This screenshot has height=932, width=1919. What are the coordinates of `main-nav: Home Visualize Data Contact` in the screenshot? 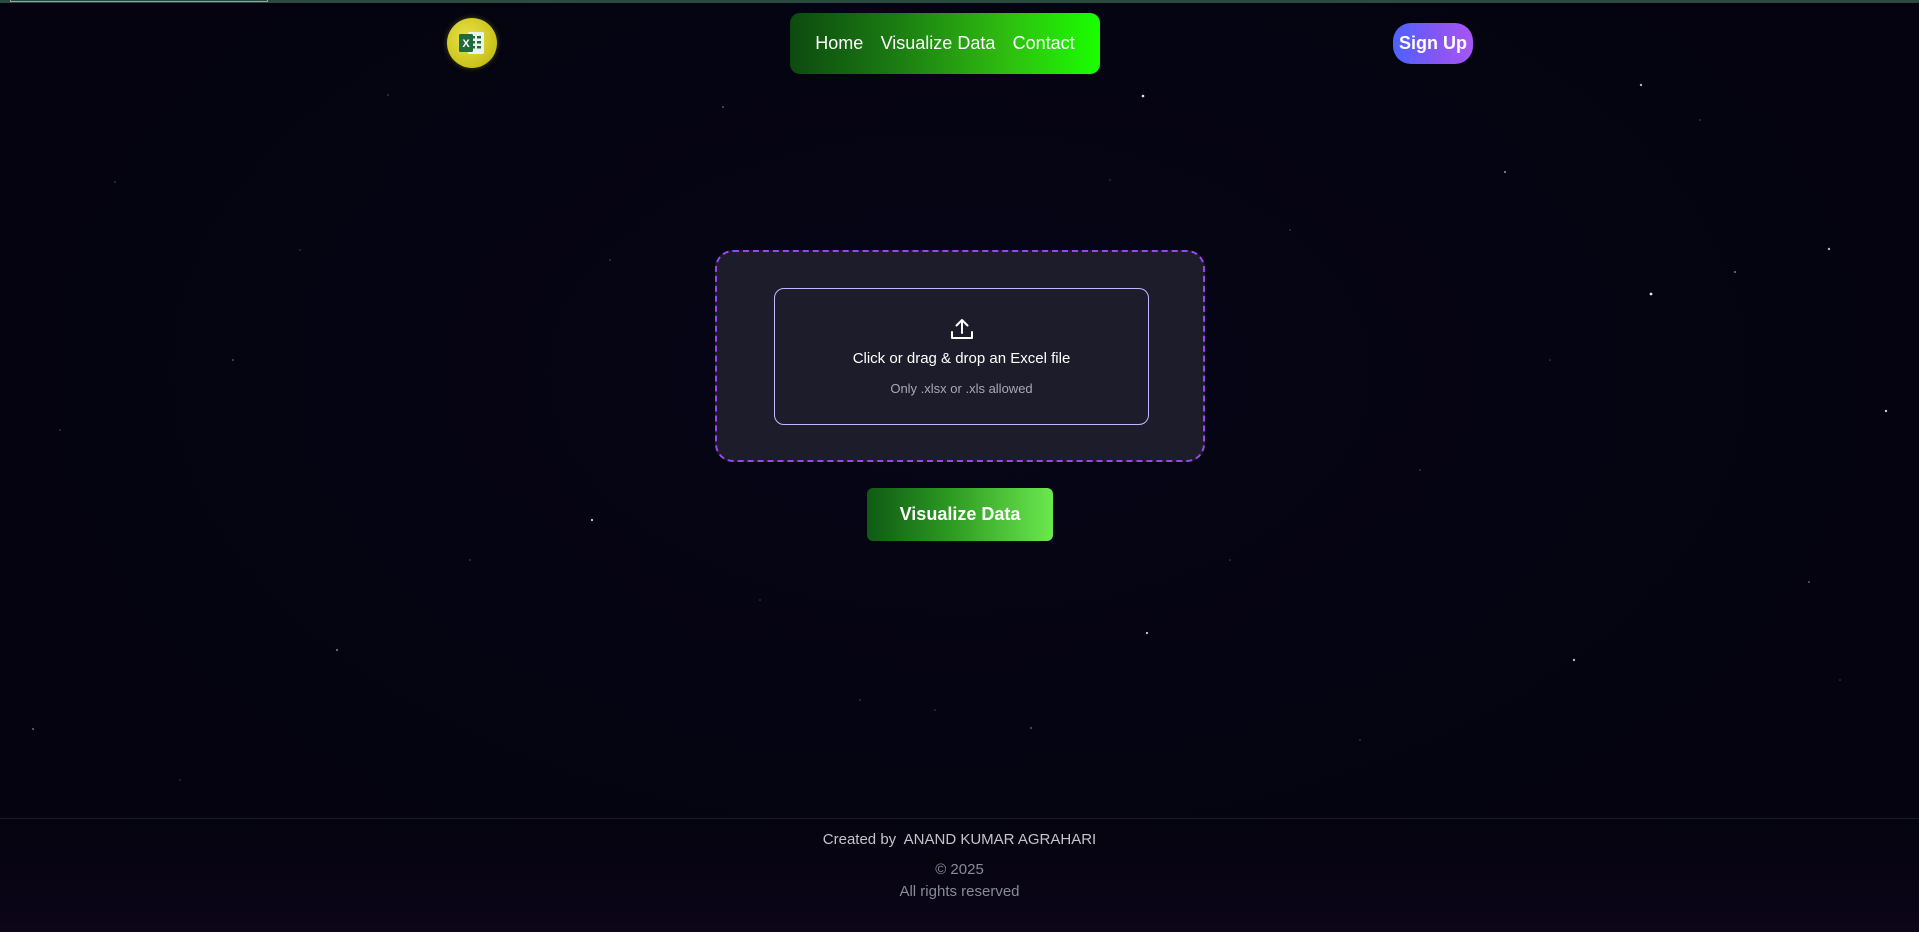 It's located at (945, 43).